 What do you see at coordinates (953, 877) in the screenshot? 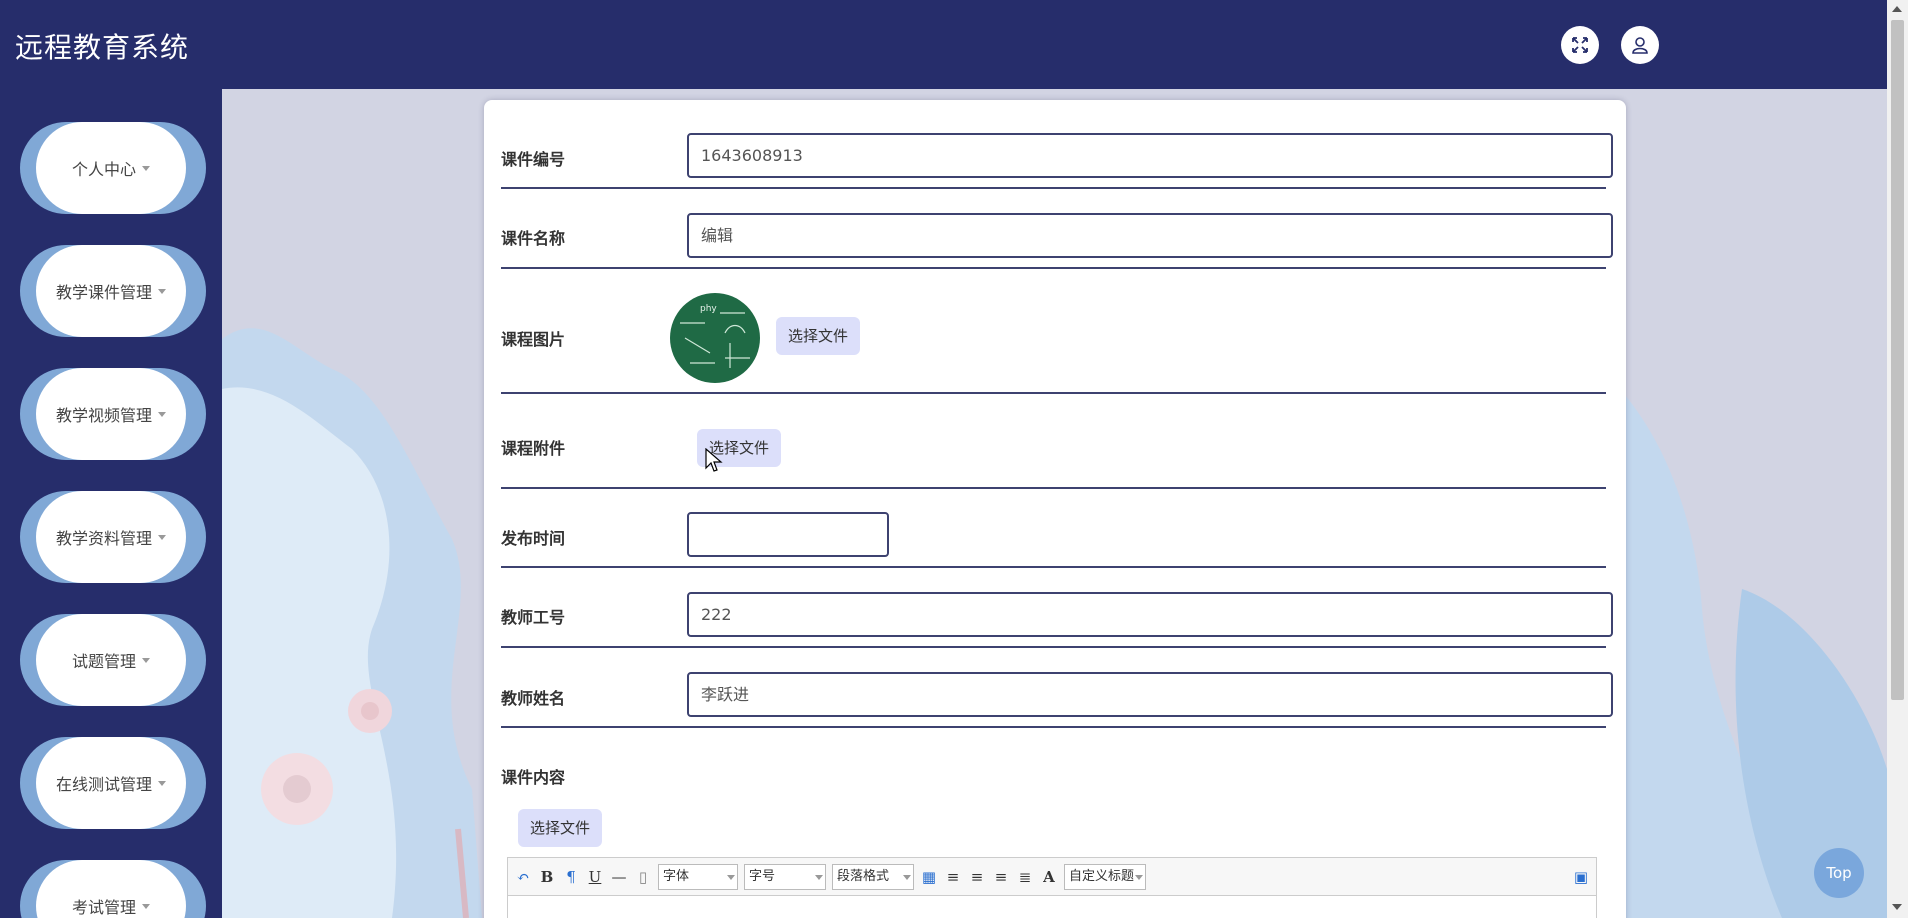
I see `align-left-icon: ≡` at bounding box center [953, 877].